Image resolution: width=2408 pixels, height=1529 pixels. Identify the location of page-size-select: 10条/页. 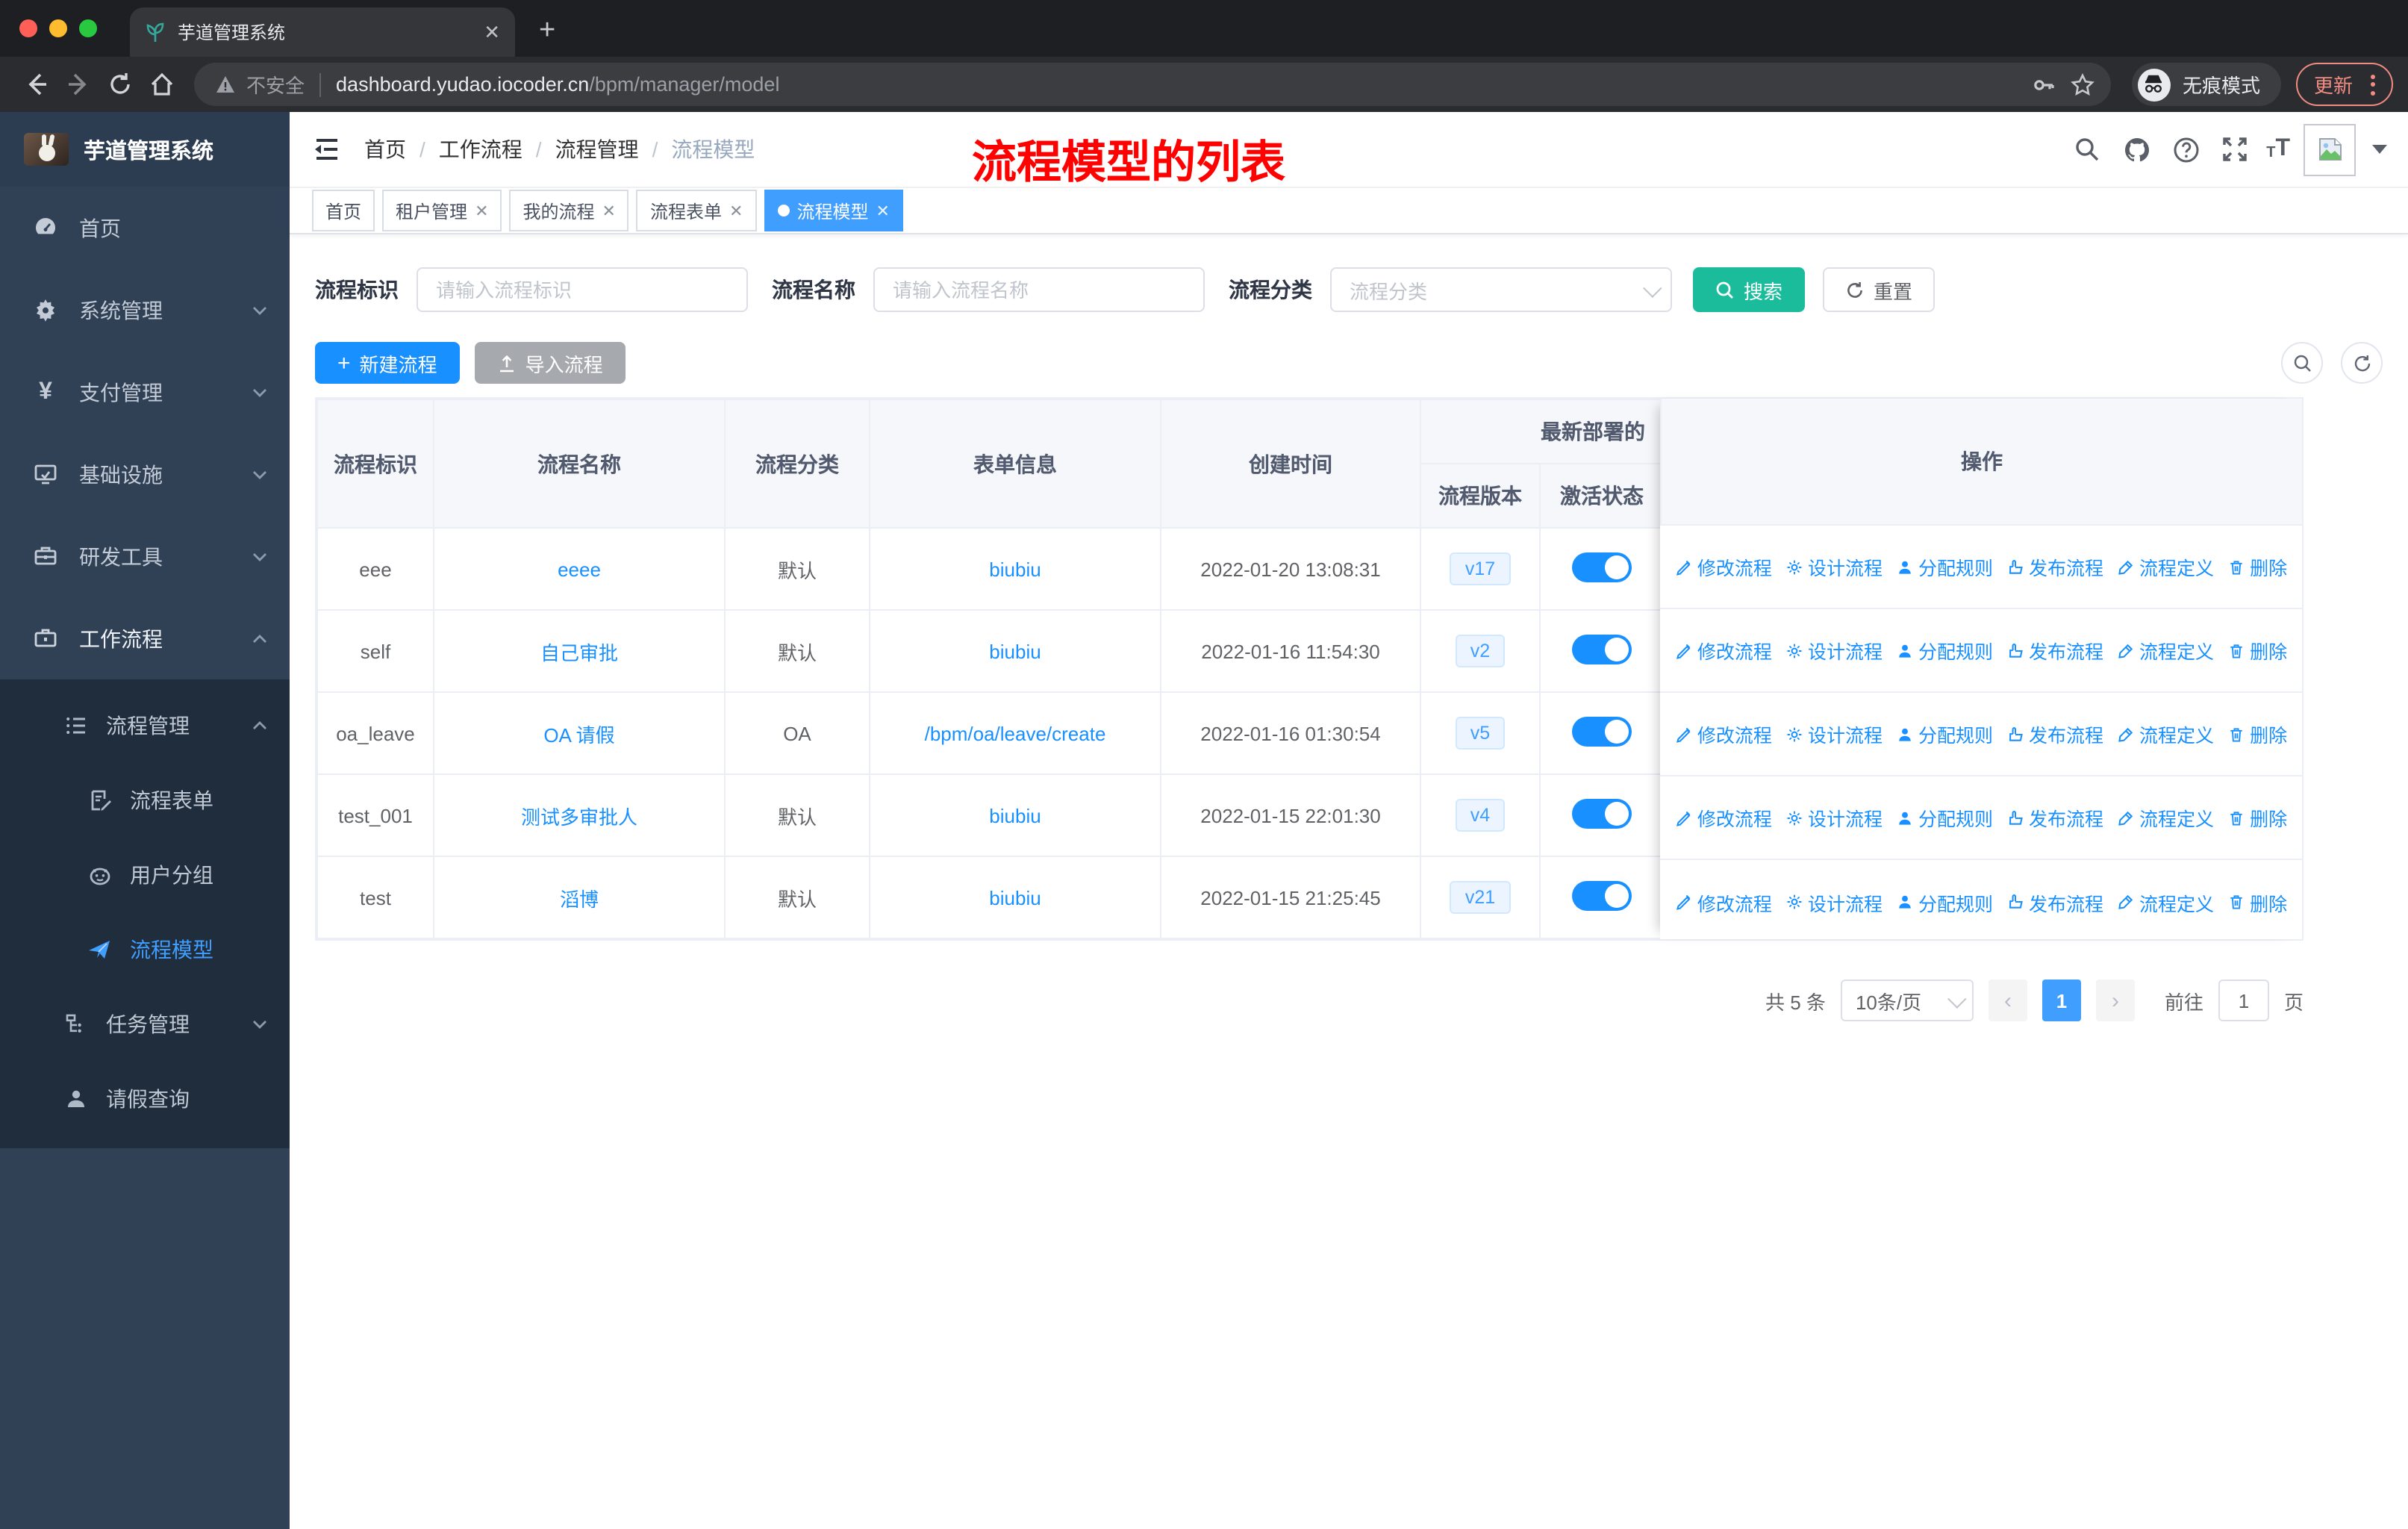
(1907, 1000).